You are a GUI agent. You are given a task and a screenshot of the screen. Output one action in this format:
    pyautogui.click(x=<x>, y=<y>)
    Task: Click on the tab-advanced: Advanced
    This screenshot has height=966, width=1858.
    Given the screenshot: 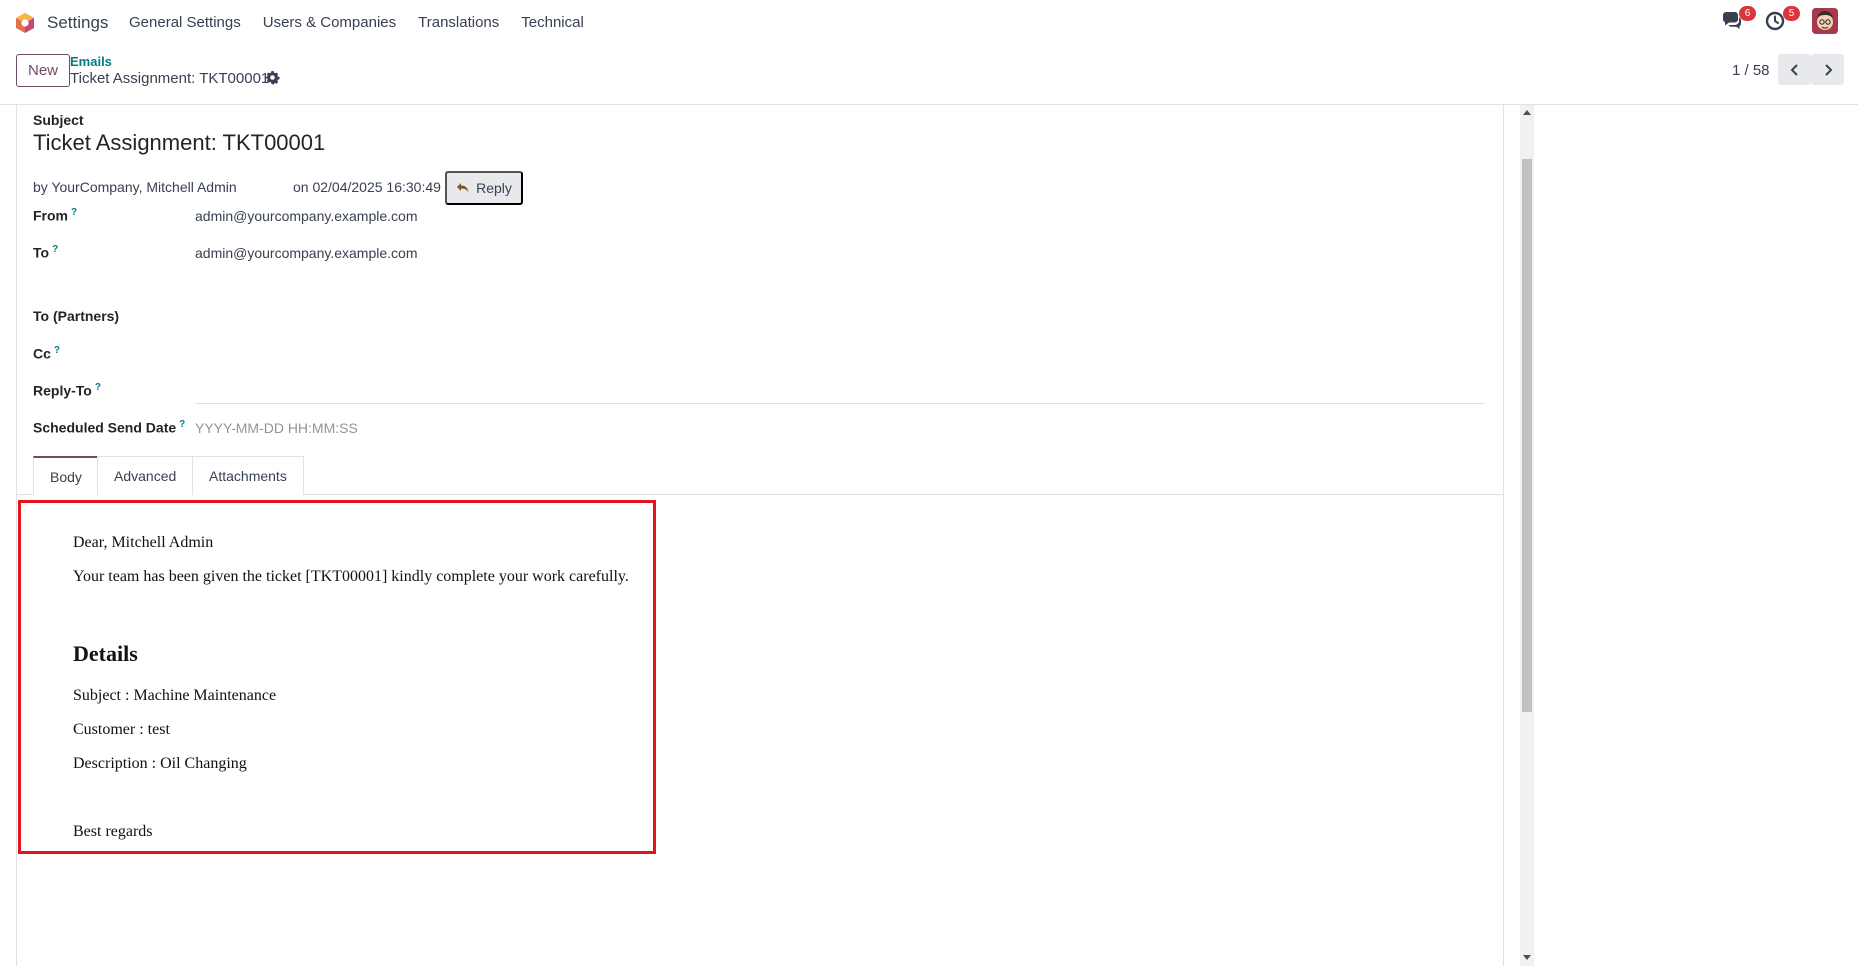 What is the action you would take?
    pyautogui.click(x=145, y=475)
    